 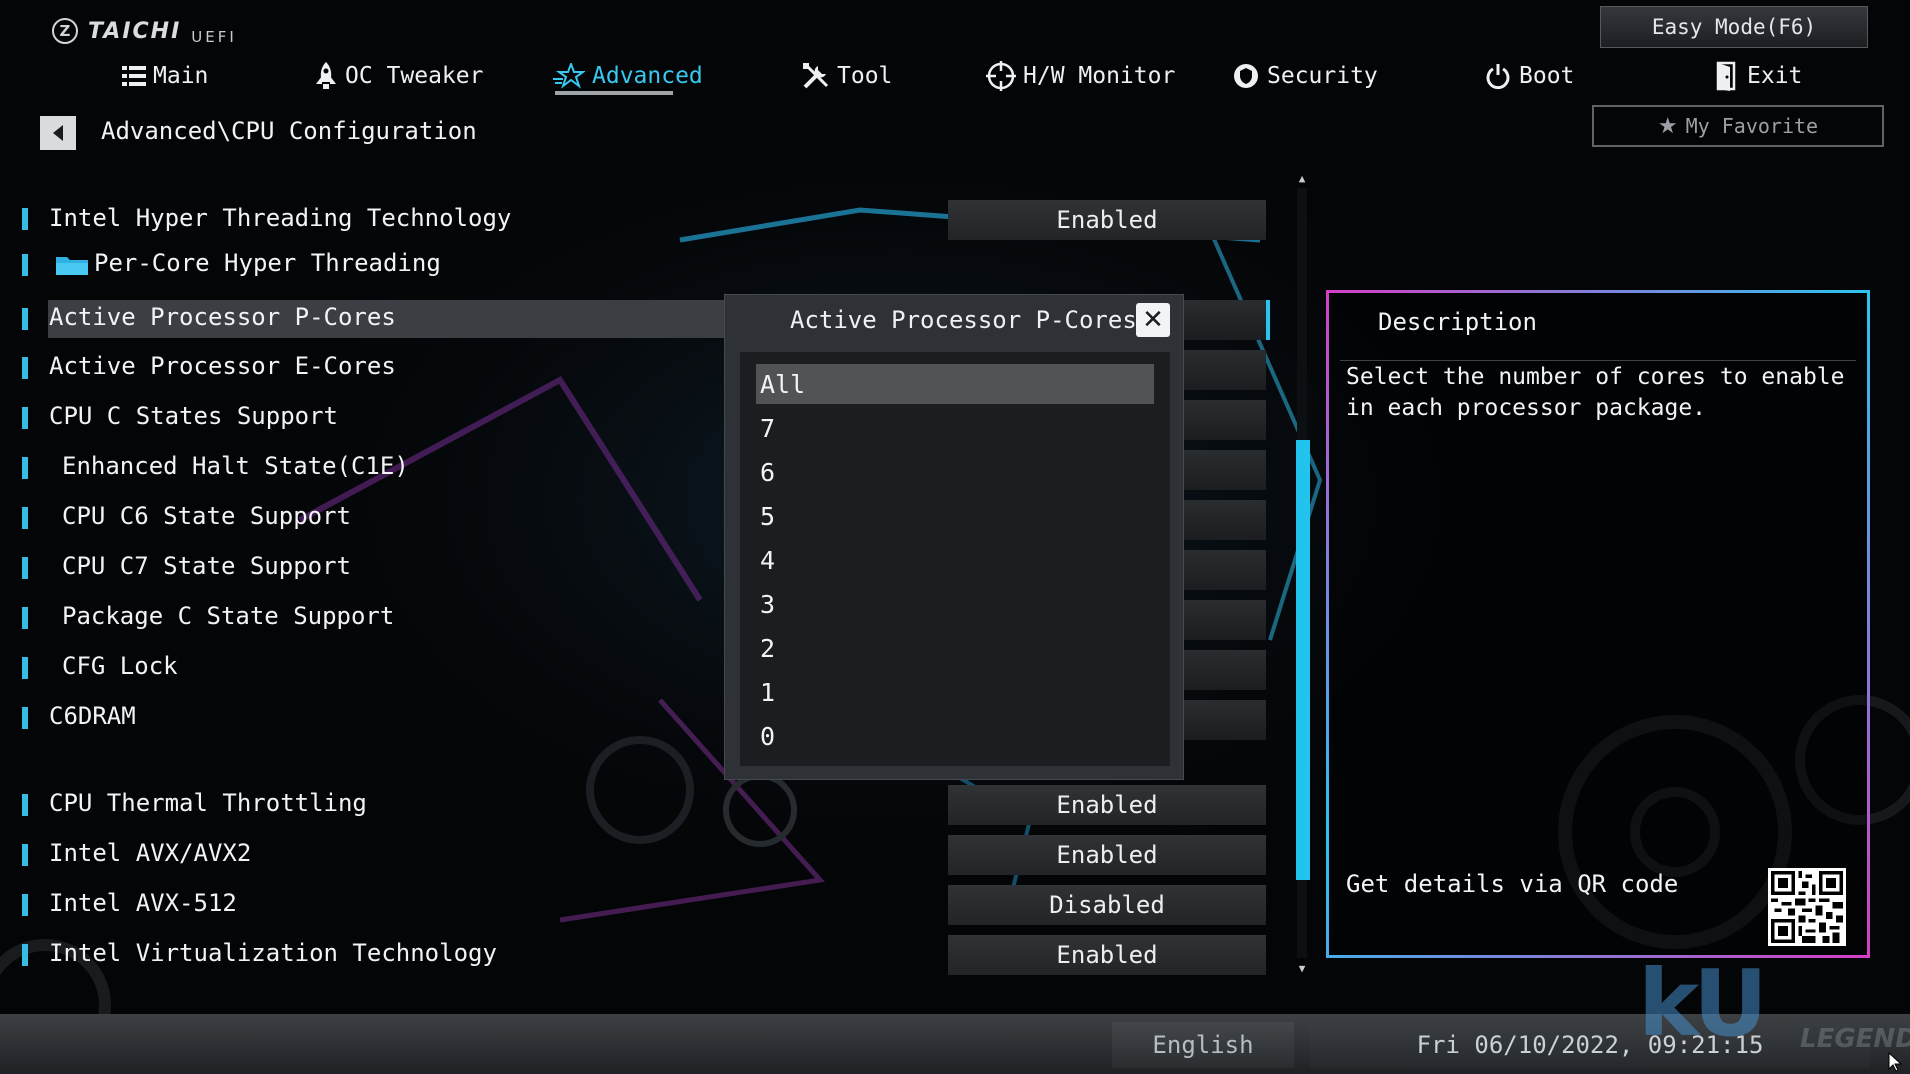 I want to click on language-button: English, so click(x=1203, y=1045).